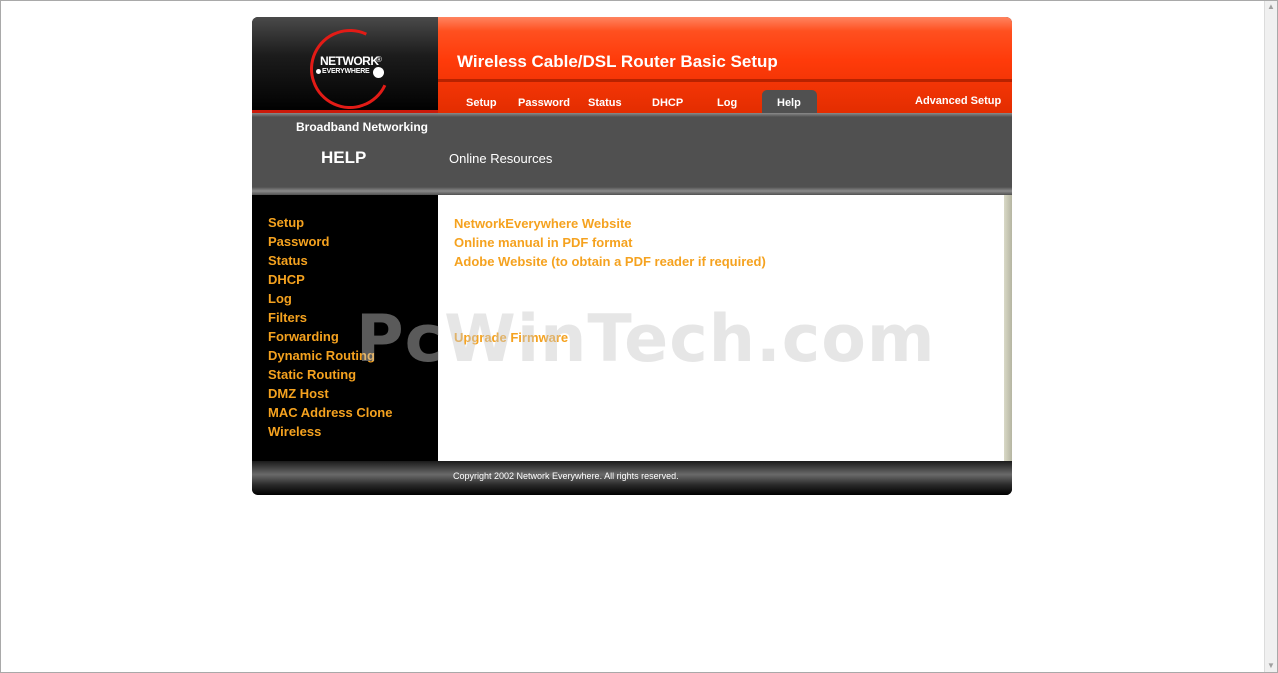 The image size is (1278, 673). I want to click on section-title: HELP, so click(344, 157).